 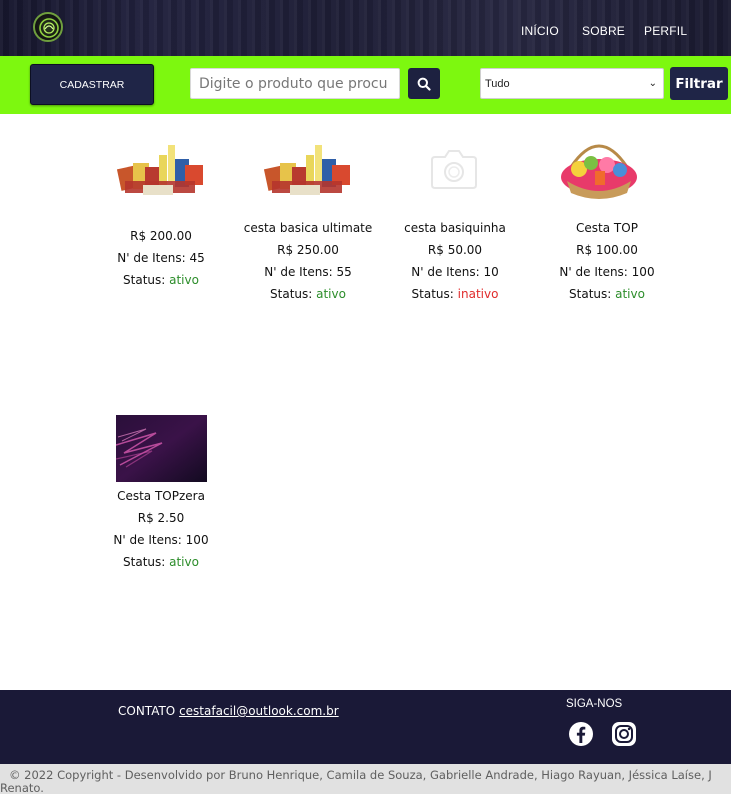 What do you see at coordinates (572, 83) in the screenshot?
I see `category-select: Tudo ⌄` at bounding box center [572, 83].